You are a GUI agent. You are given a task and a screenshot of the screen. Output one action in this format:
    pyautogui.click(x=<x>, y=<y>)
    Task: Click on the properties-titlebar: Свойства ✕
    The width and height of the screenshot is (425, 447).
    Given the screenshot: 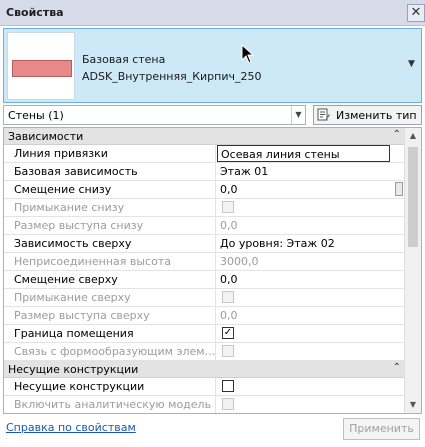 What is the action you would take?
    pyautogui.click(x=212, y=13)
    